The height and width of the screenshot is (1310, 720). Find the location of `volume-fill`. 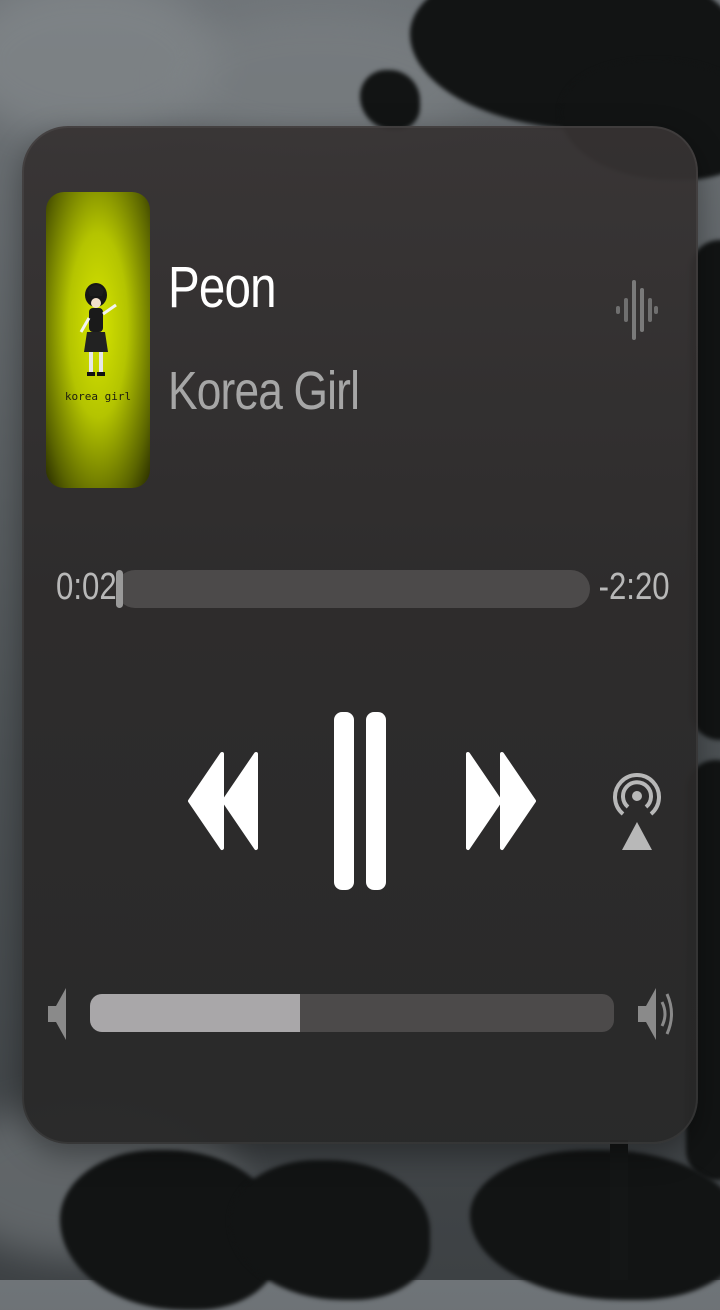

volume-fill is located at coordinates (195, 1013).